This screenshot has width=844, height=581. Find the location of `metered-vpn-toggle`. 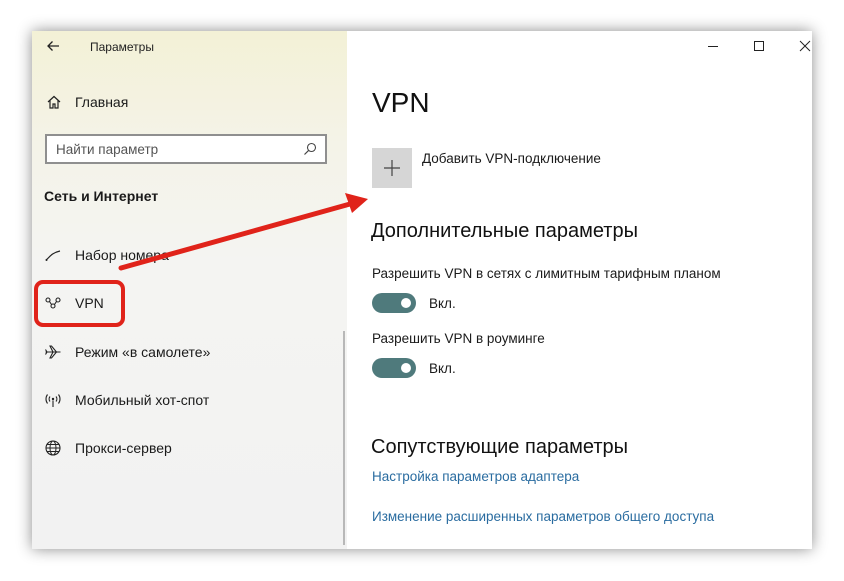

metered-vpn-toggle is located at coordinates (394, 303).